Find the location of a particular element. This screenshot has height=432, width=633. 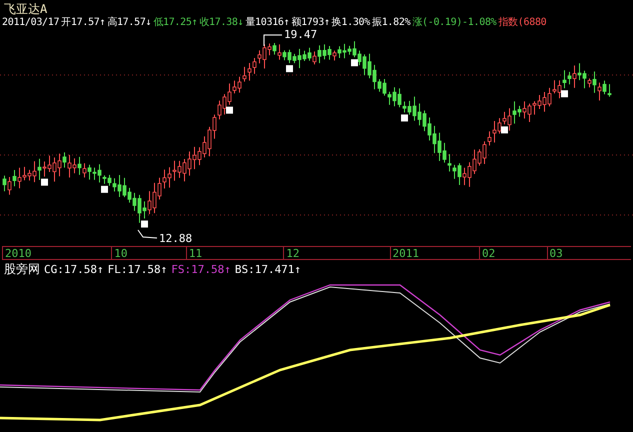

quote-value: 低17.25↑ is located at coordinates (175, 23).